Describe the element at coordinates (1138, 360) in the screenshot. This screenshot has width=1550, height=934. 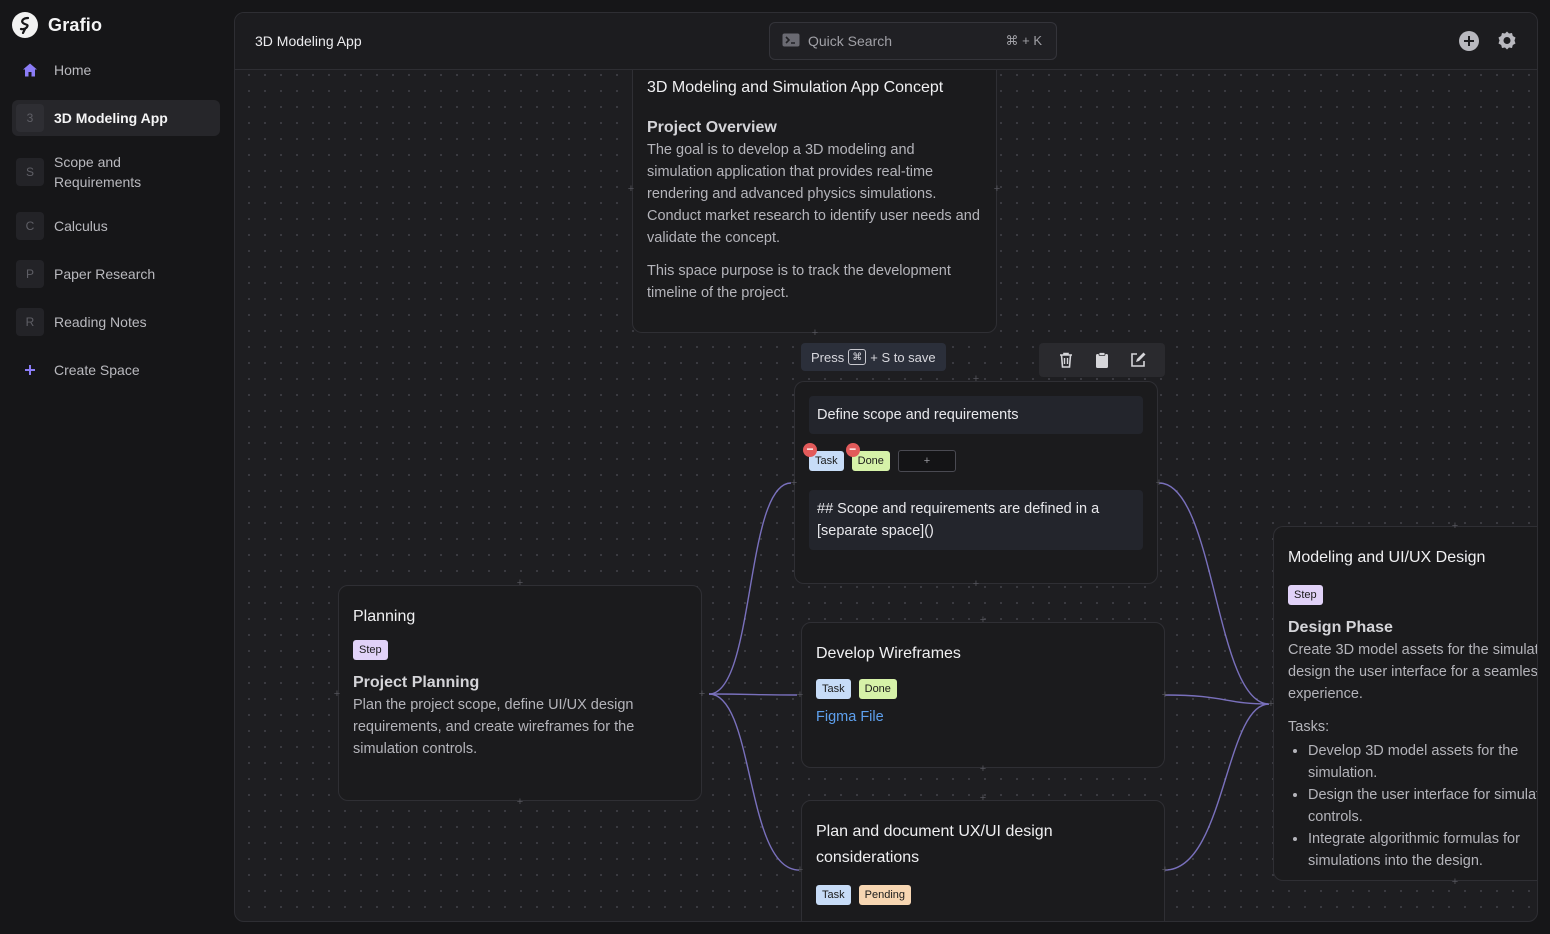
I see `edit-icon` at that location.